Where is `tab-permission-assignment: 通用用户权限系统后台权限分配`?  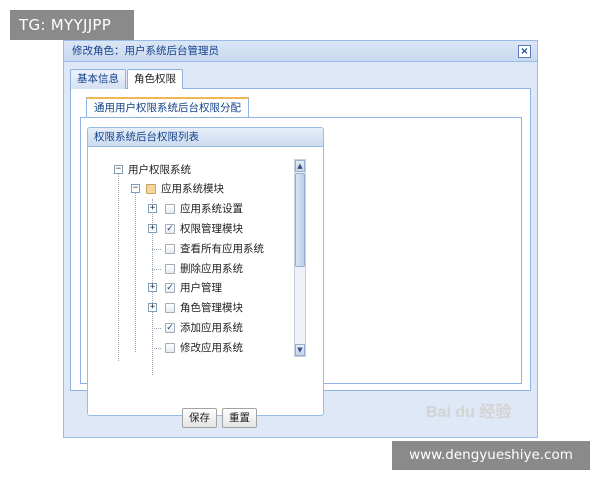 tab-permission-assignment: 通用用户权限系统后台权限分配 is located at coordinates (167, 107).